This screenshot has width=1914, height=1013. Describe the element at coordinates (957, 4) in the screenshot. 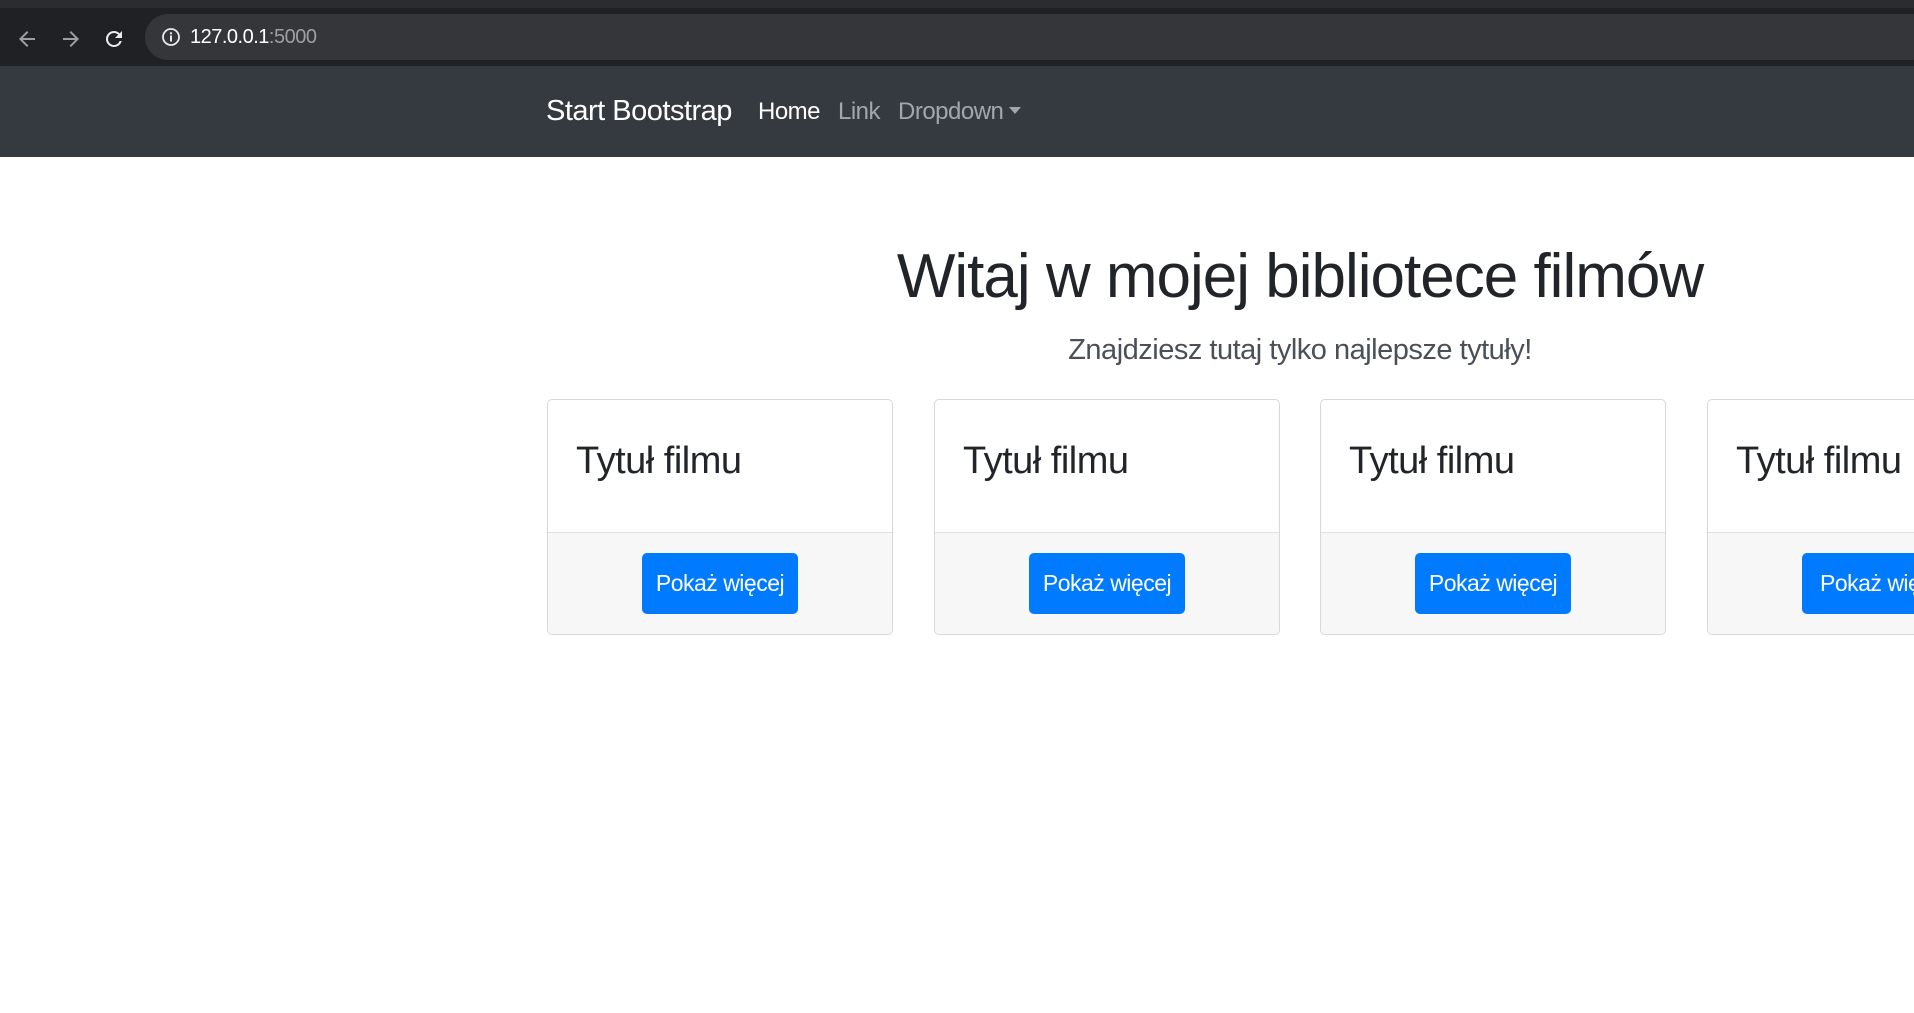

I see `browser-tab-strip` at that location.